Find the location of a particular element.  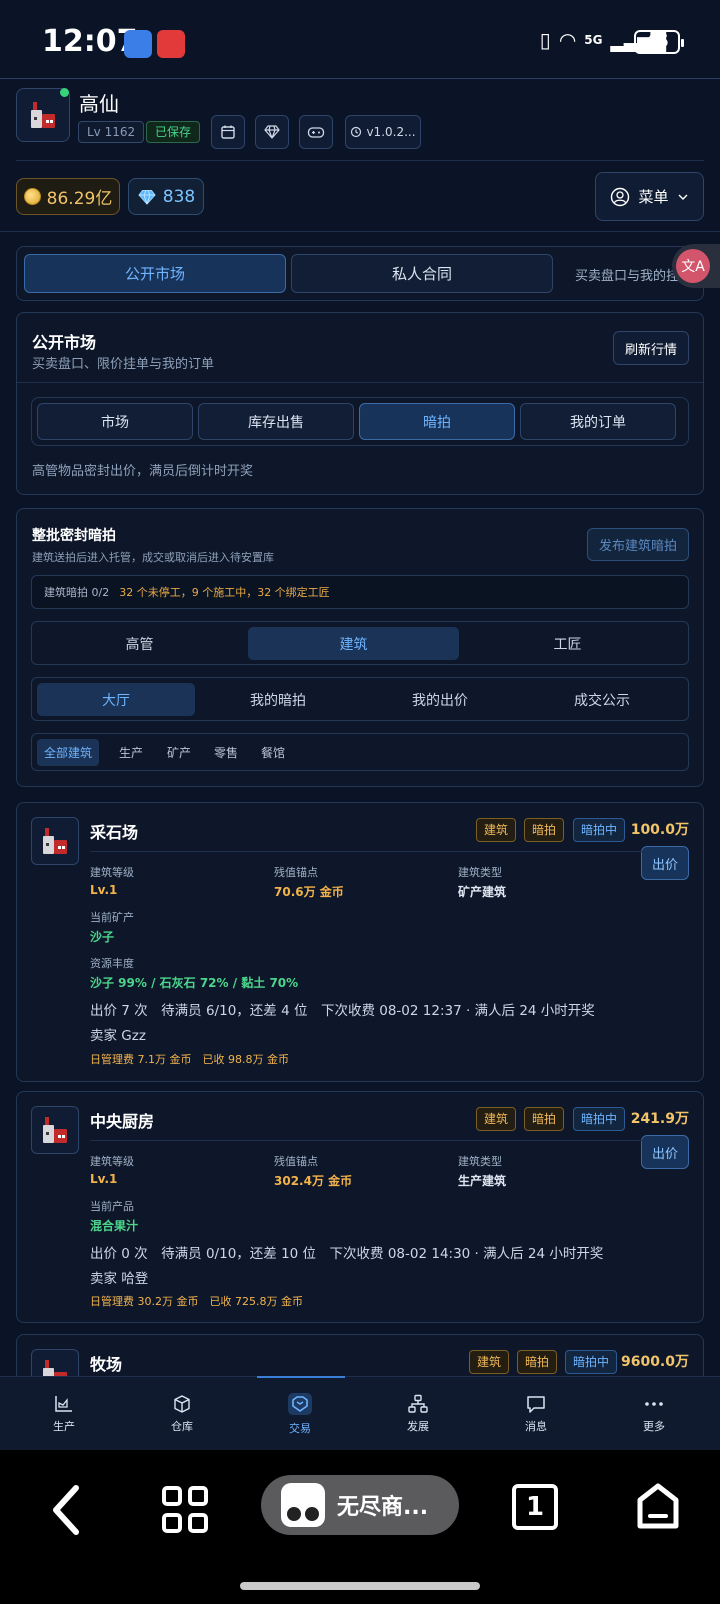

filter-restaurant: 餐馆 is located at coordinates (273, 752).